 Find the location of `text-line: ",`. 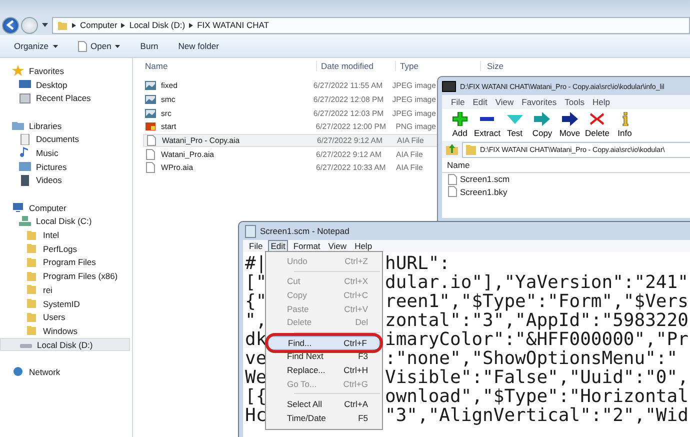

text-line: ", is located at coordinates (256, 320).